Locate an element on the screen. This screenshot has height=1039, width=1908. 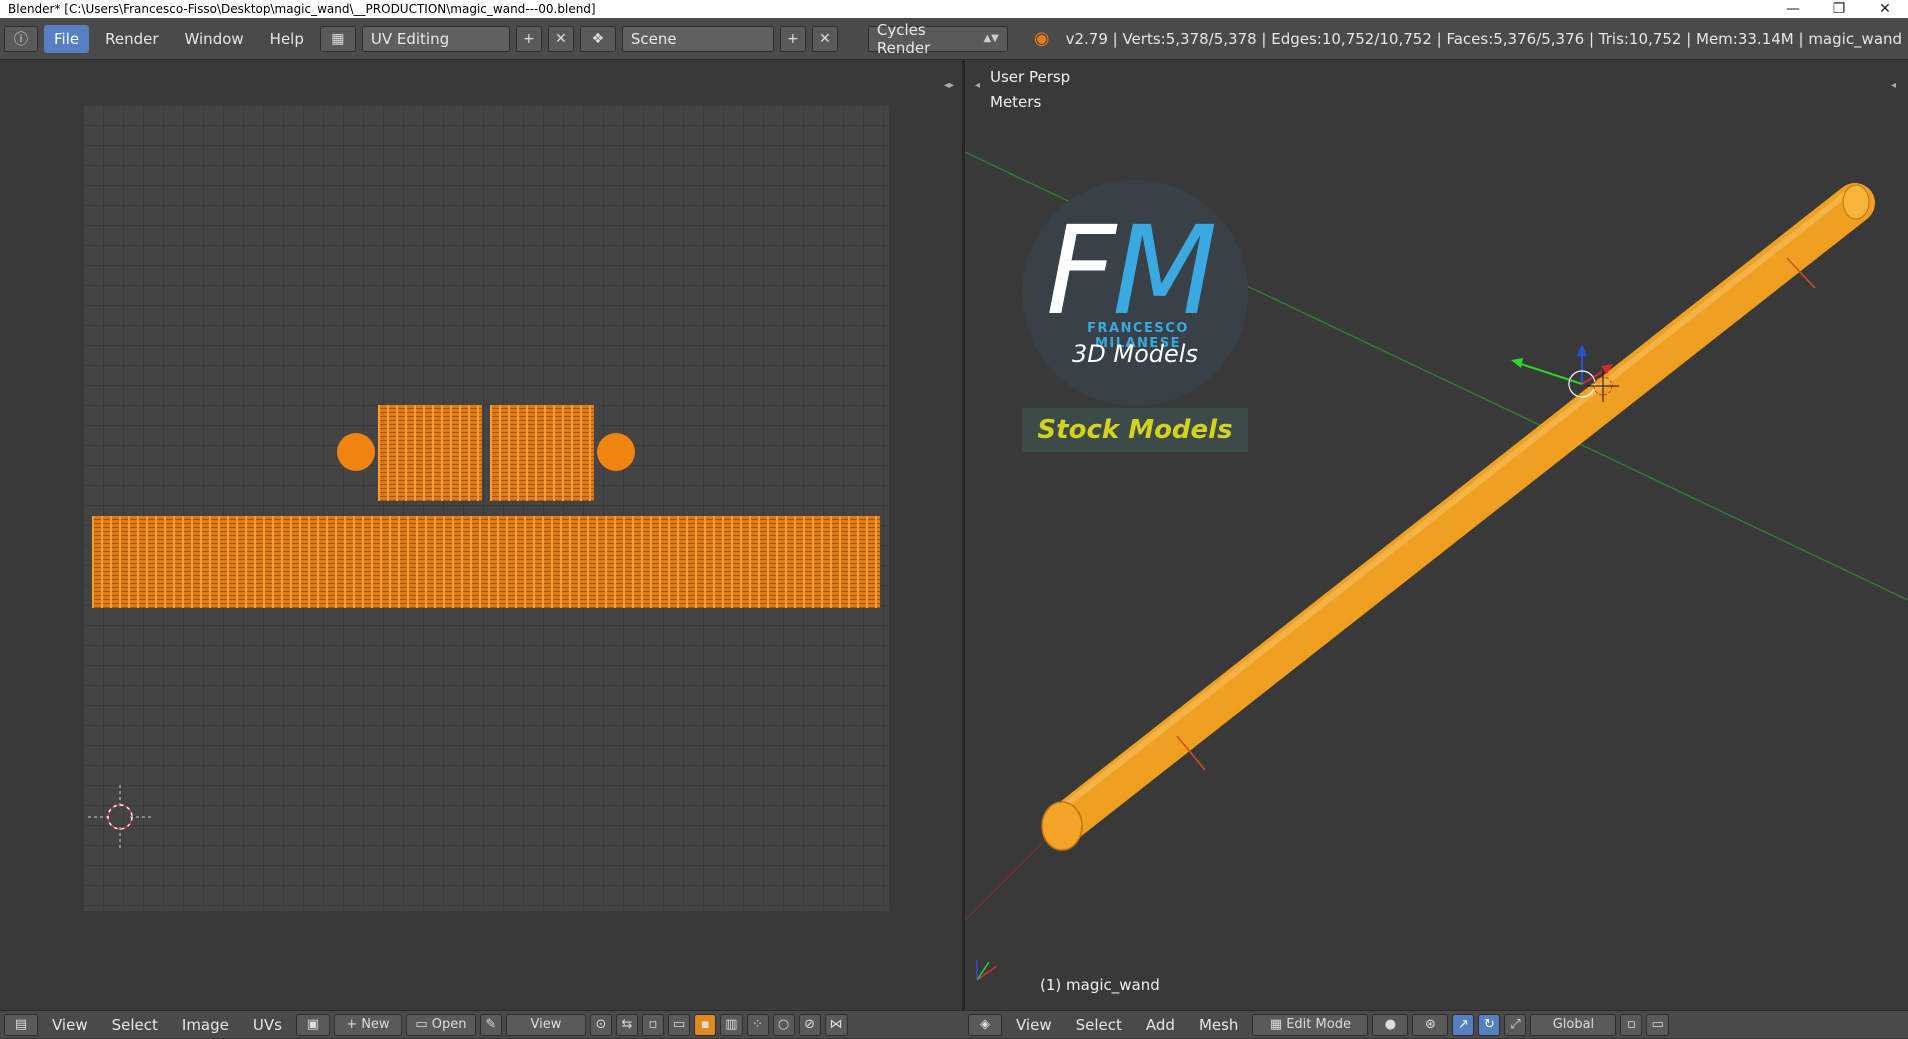
vp-menu-select: Select is located at coordinates (1099, 1025).